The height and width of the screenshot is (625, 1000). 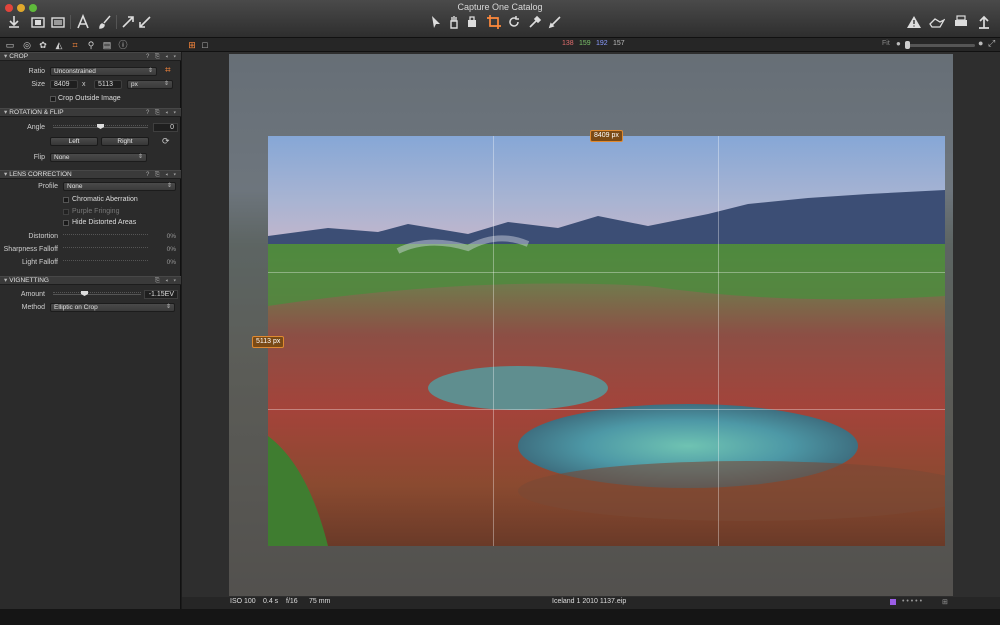 I want to click on ratio-select: Unconstrained ⇕, so click(x=103, y=71).